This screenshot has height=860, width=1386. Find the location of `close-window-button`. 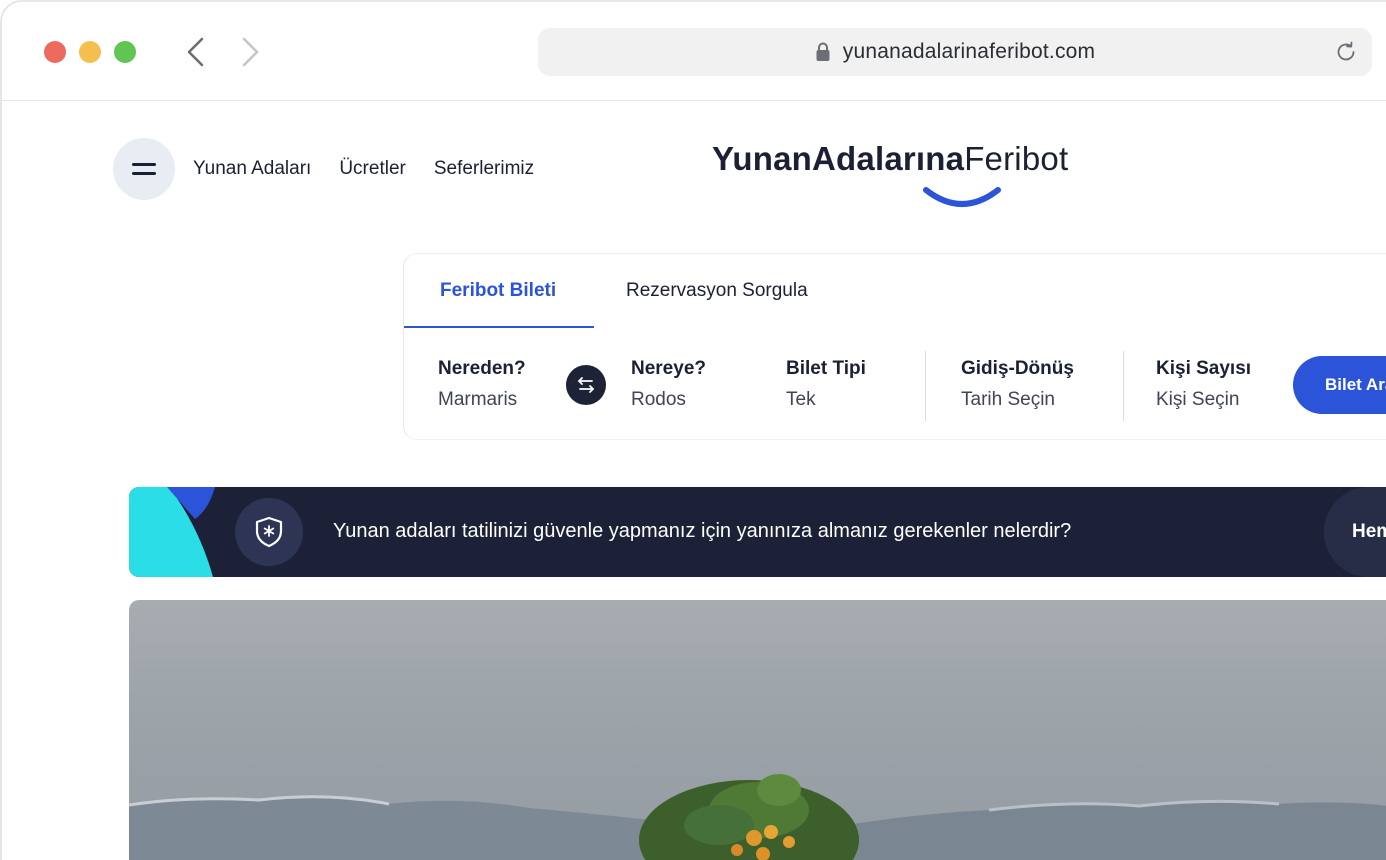

close-window-button is located at coordinates (55, 52).